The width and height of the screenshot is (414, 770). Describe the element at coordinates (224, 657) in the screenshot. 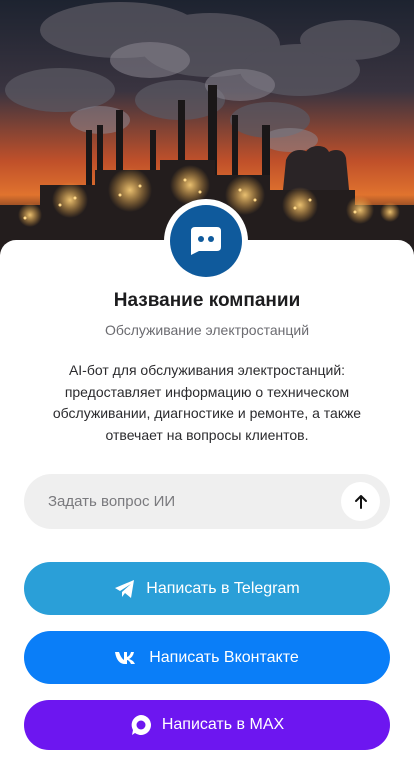

I see `vk-button-label: Написать Вконтакте` at that location.